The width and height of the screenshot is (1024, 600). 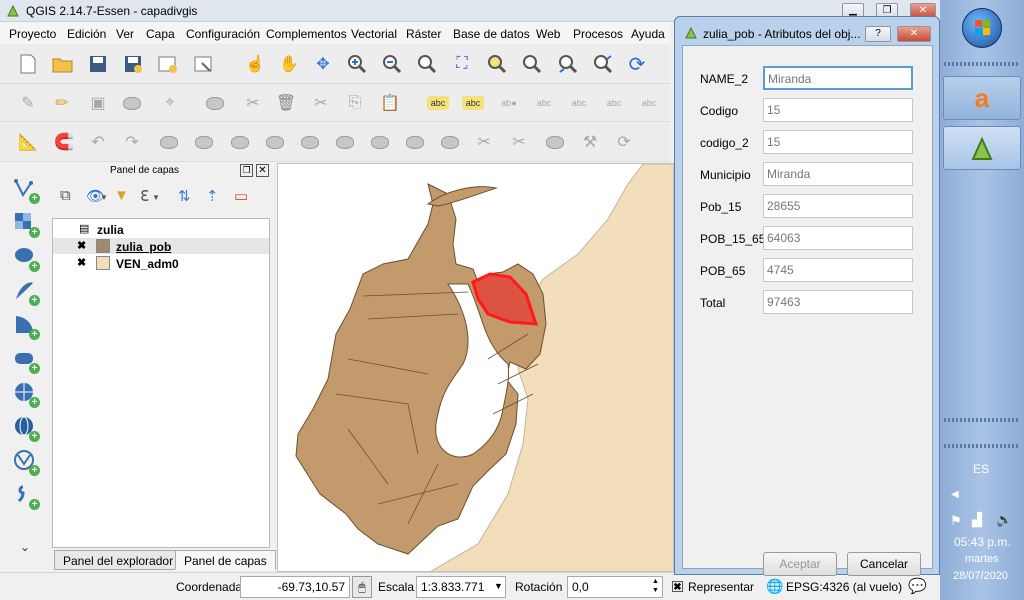 What do you see at coordinates (25, 223) in the screenshot?
I see `add-raster-layer-icon: +` at bounding box center [25, 223].